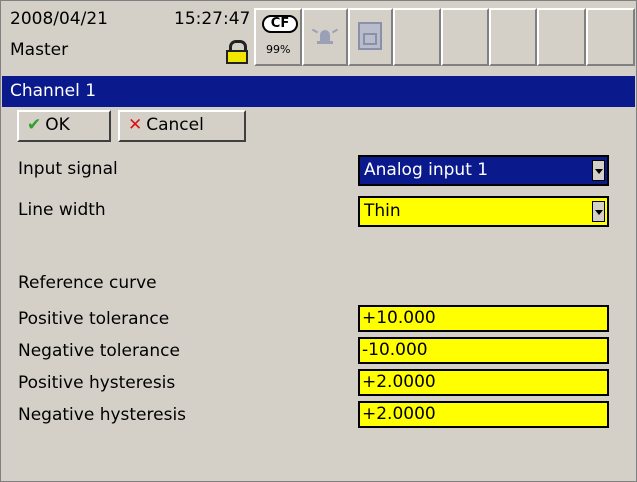  What do you see at coordinates (39, 50) in the screenshot?
I see `status-user: Master` at bounding box center [39, 50].